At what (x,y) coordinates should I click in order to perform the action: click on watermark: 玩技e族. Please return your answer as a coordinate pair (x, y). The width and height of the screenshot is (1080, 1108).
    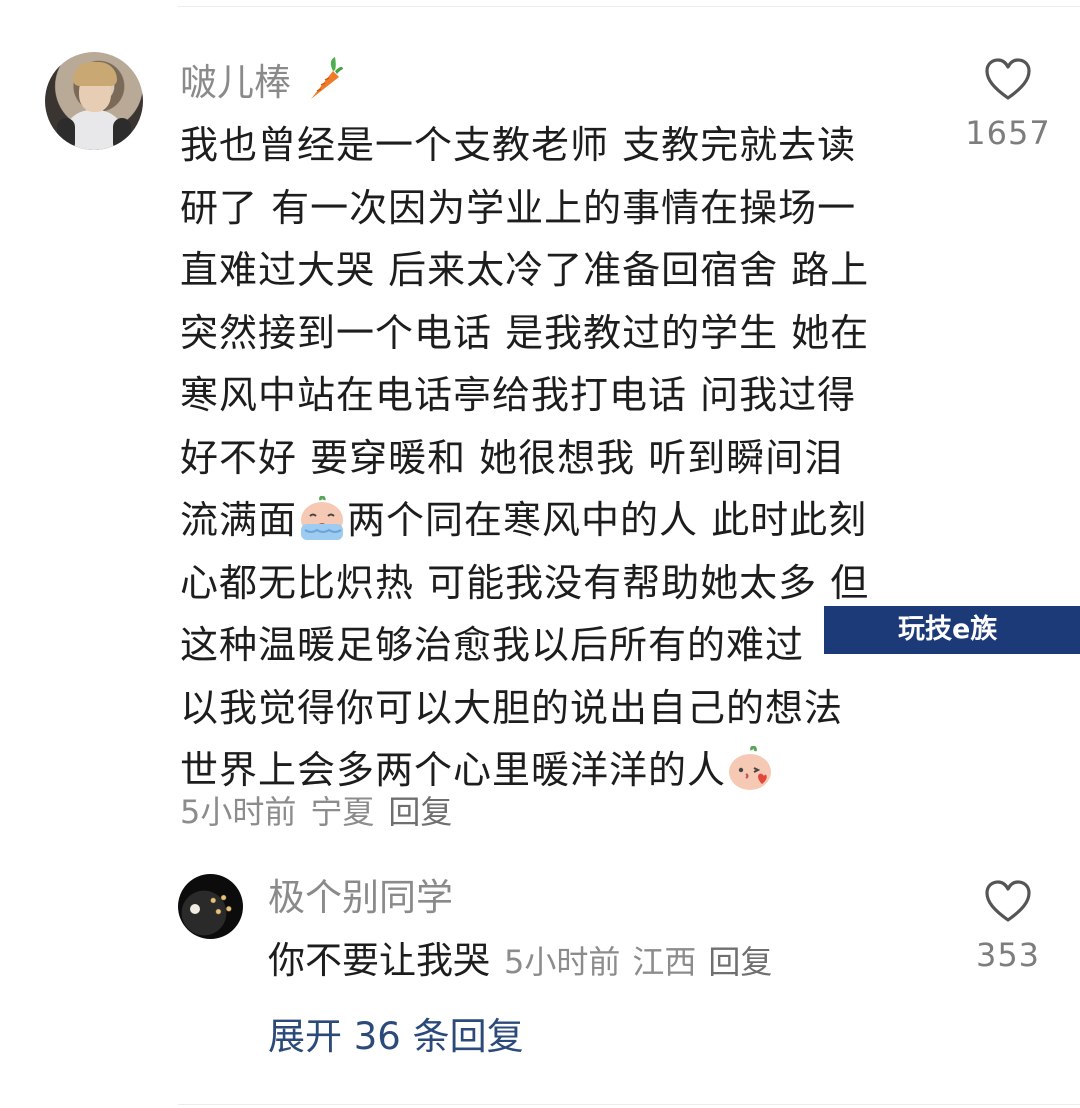
    Looking at the image, I should click on (952, 630).